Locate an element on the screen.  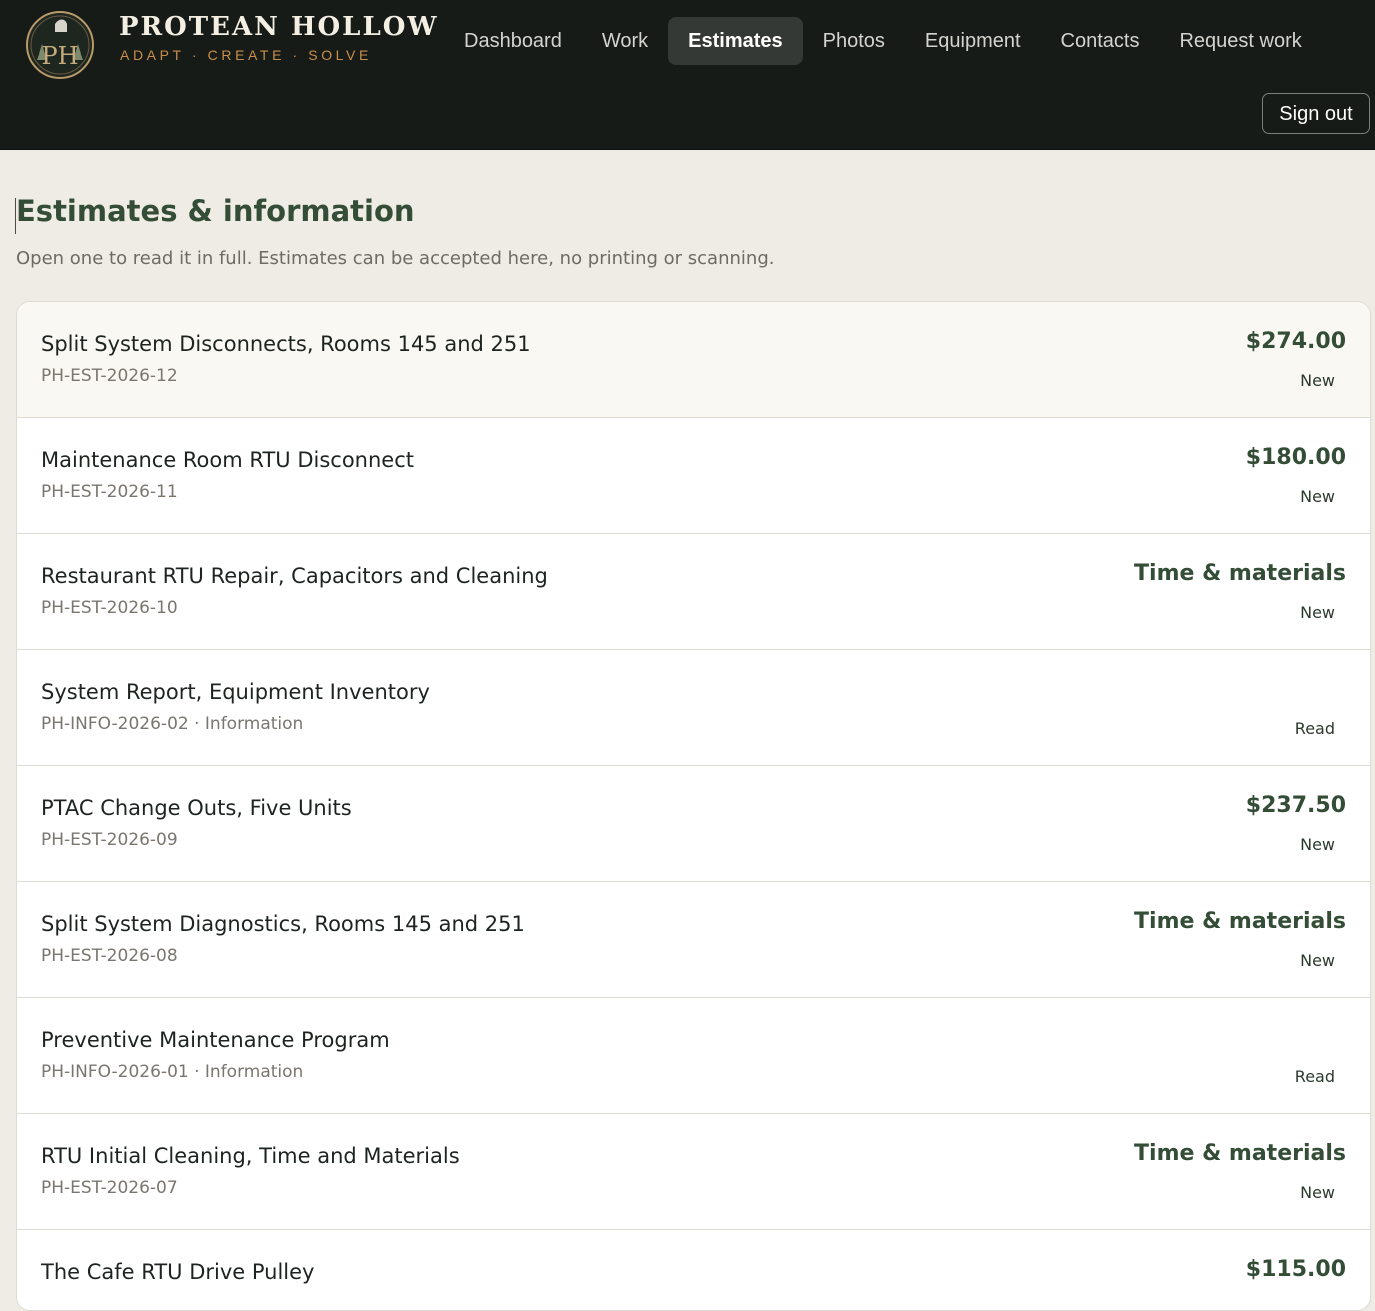
nav-dashboard: Dashboard is located at coordinates (513, 41).